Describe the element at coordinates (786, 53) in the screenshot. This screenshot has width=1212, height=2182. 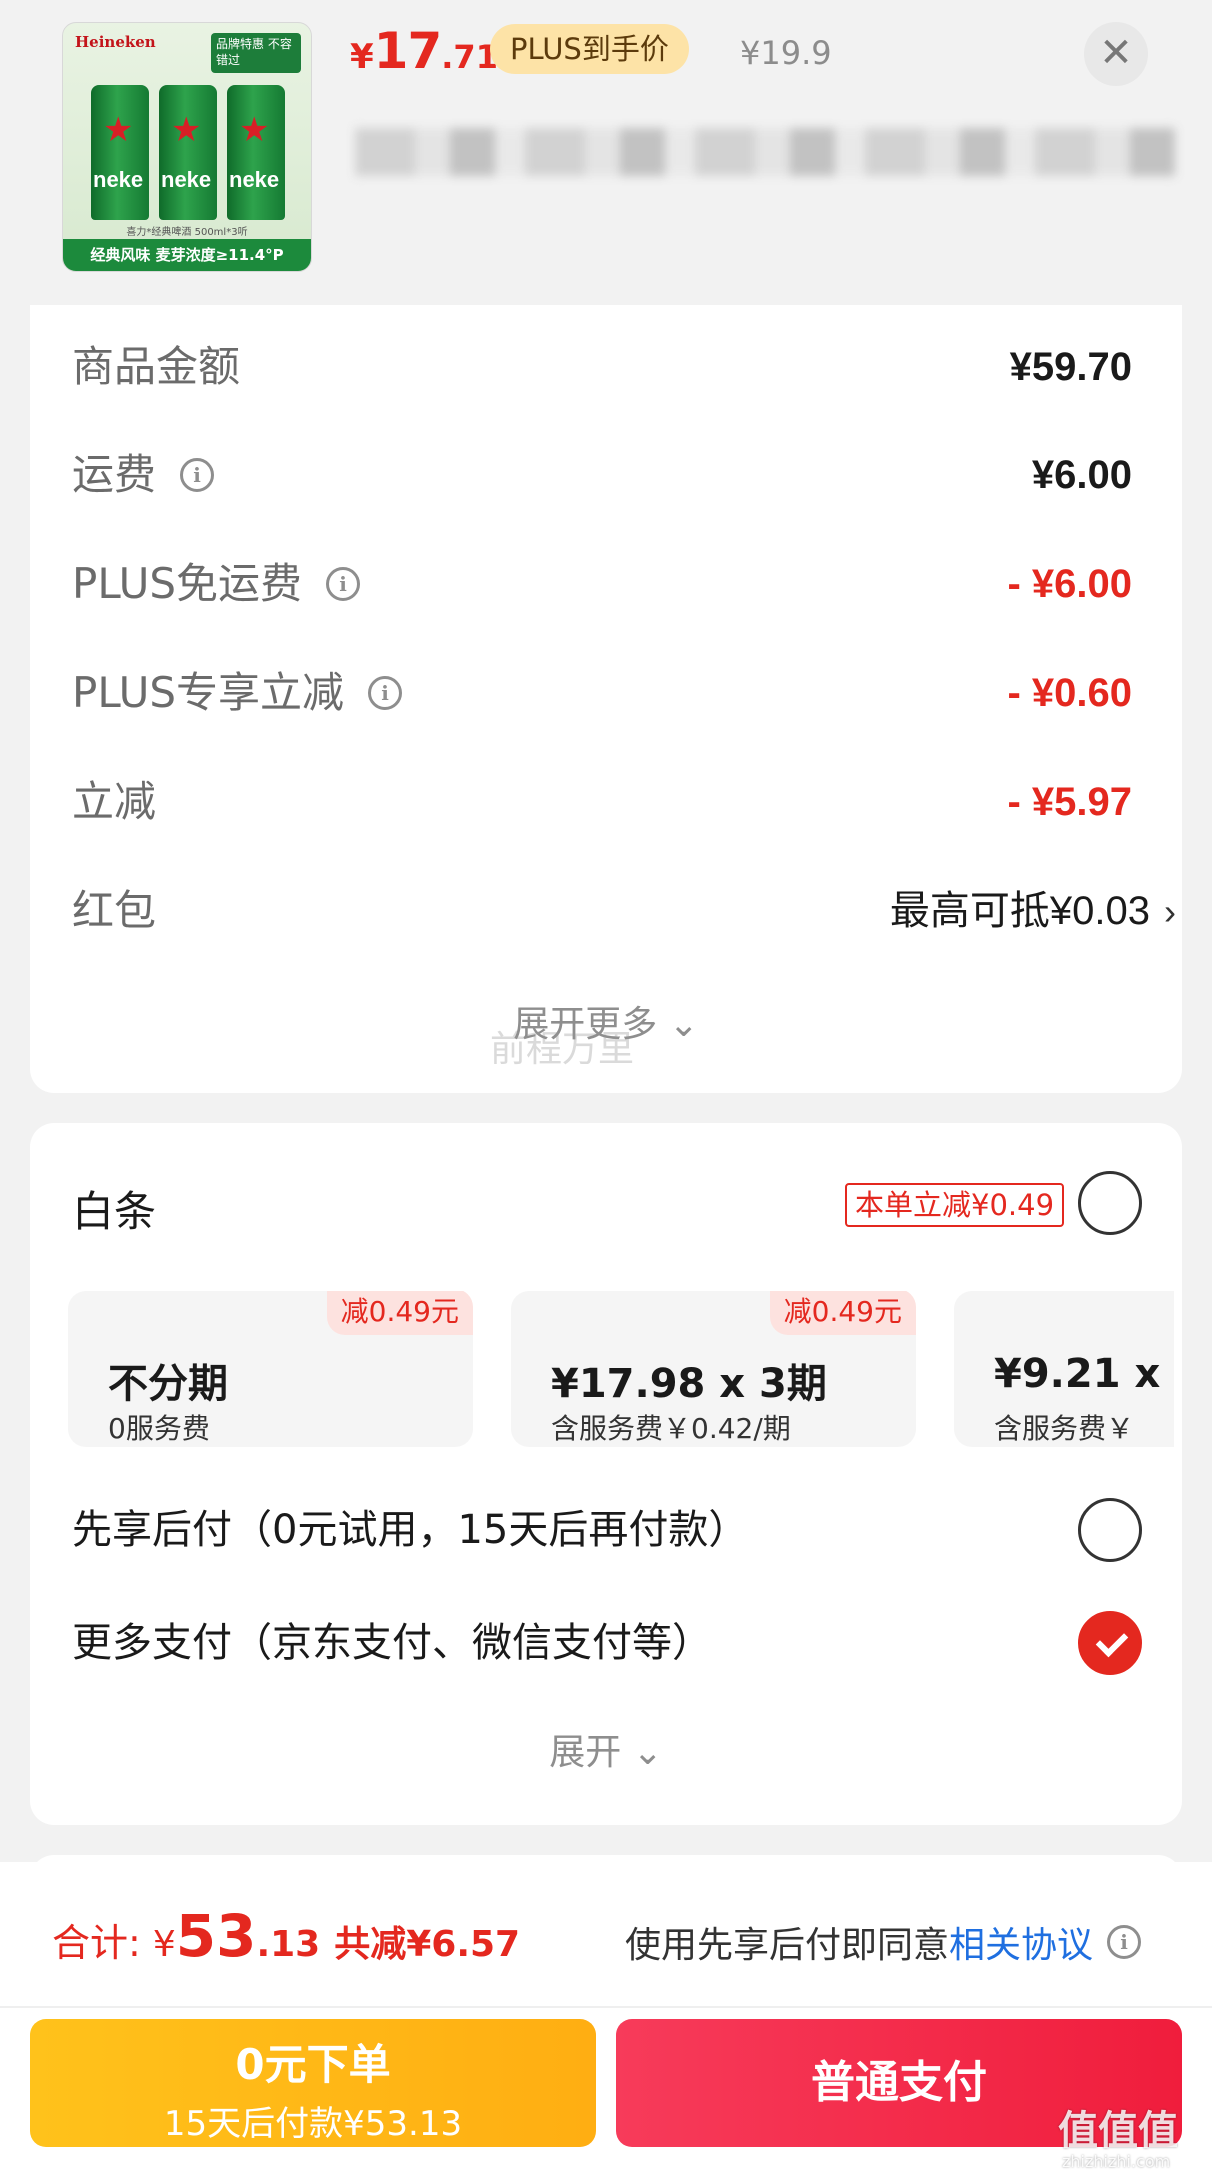
I see `original-price: ¥19.9` at that location.